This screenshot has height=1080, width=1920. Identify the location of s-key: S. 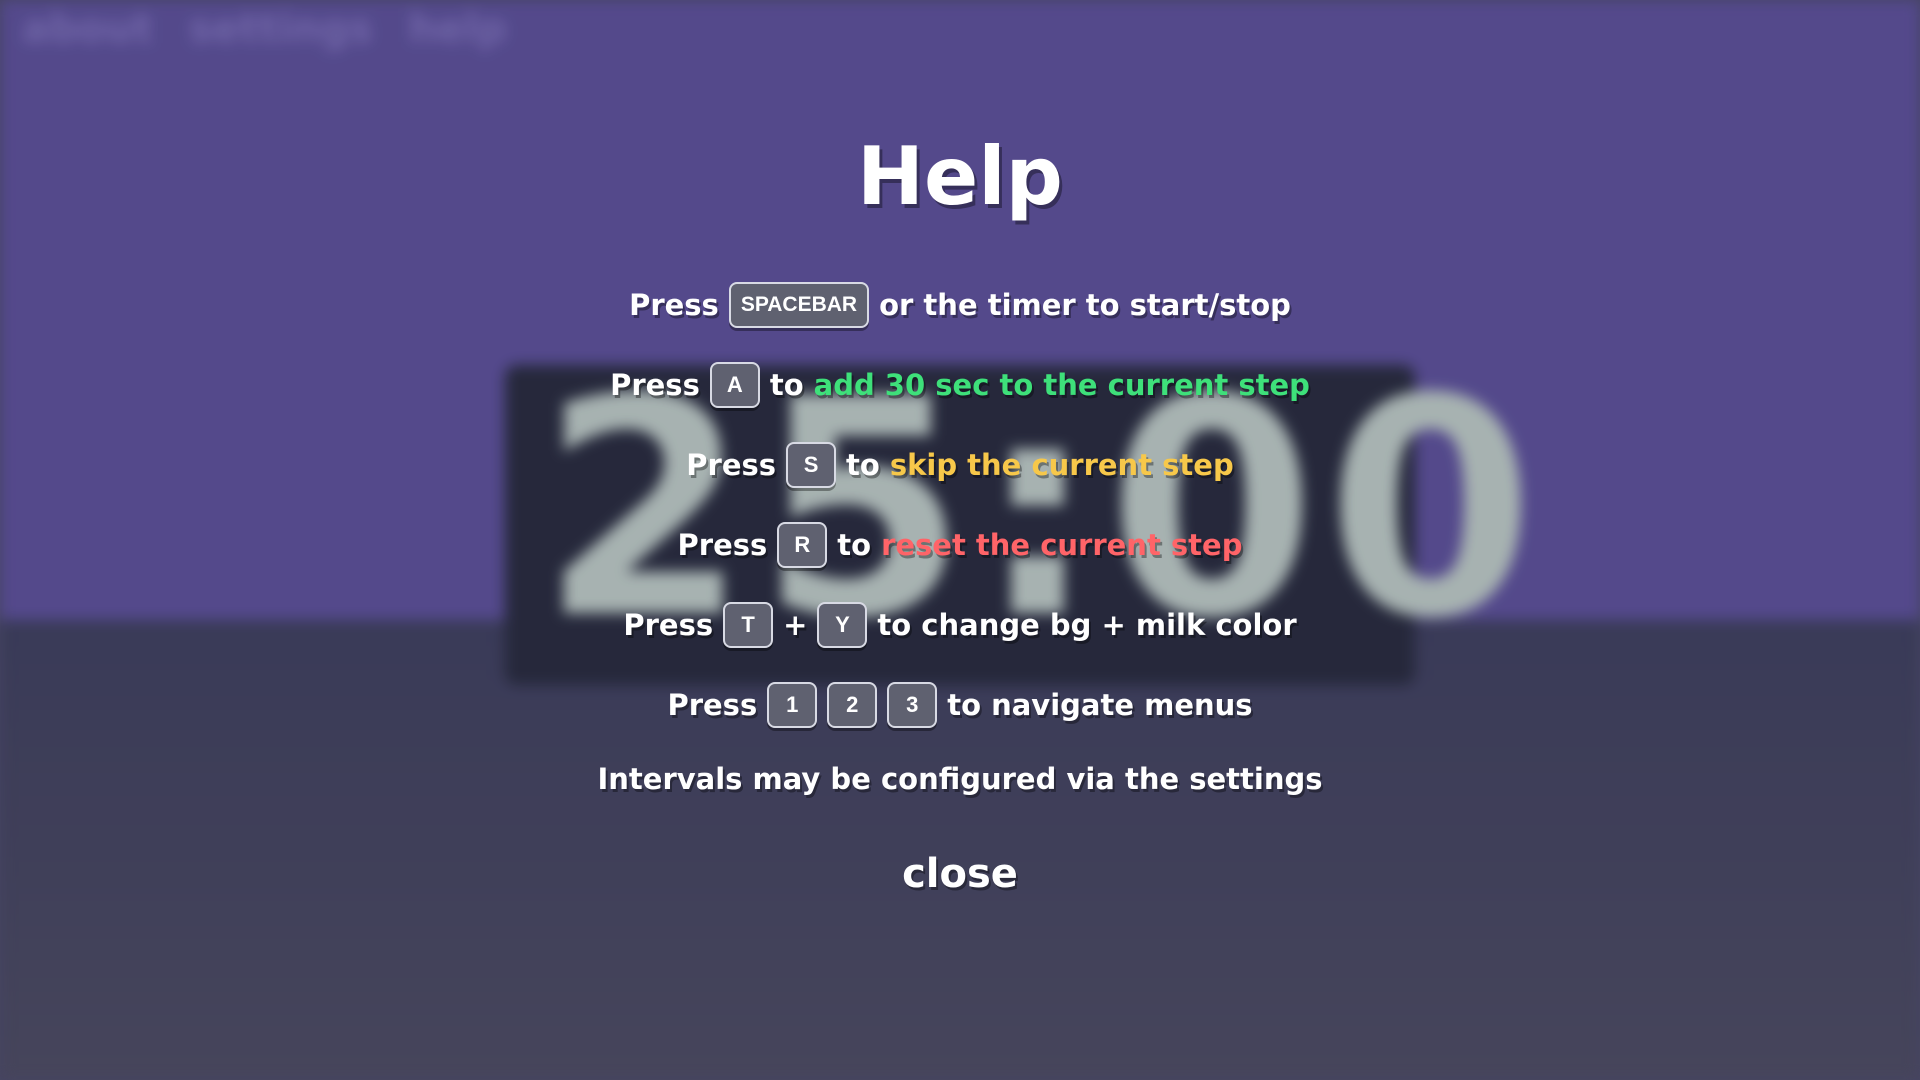
(811, 465).